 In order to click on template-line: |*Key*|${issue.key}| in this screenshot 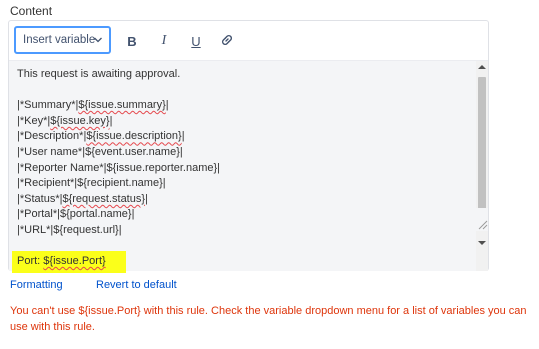, I will do `click(247, 122)`.